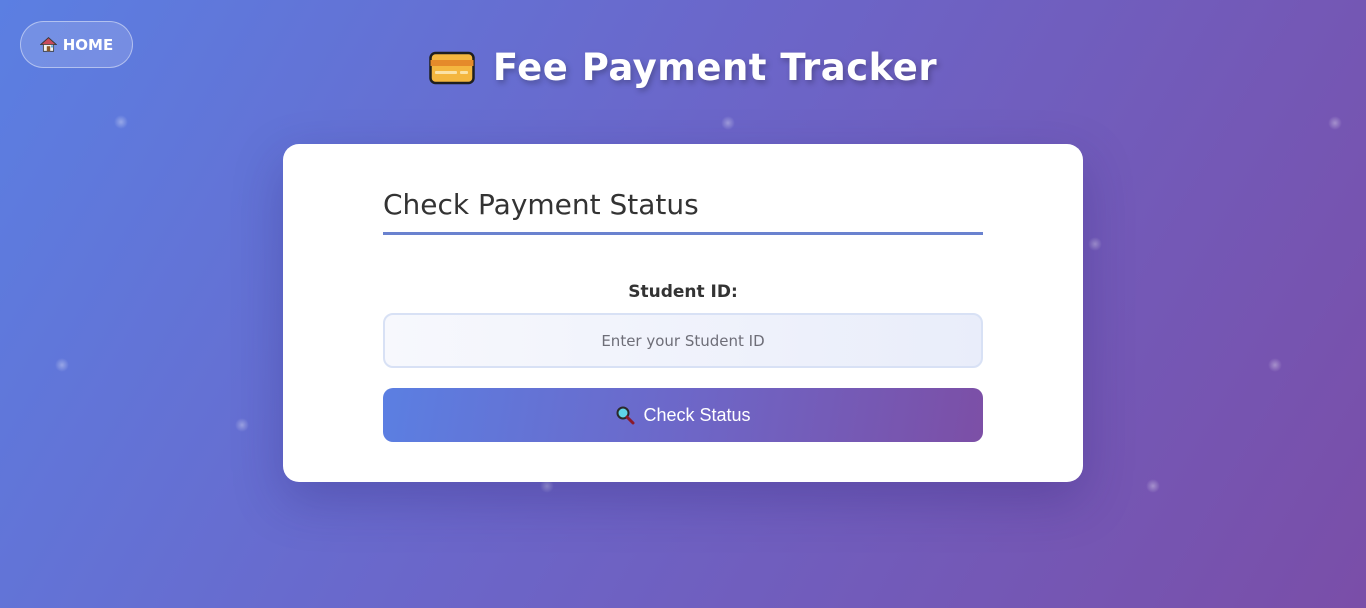 This screenshot has width=1366, height=608. What do you see at coordinates (697, 414) in the screenshot?
I see `check-status-label: Check Status` at bounding box center [697, 414].